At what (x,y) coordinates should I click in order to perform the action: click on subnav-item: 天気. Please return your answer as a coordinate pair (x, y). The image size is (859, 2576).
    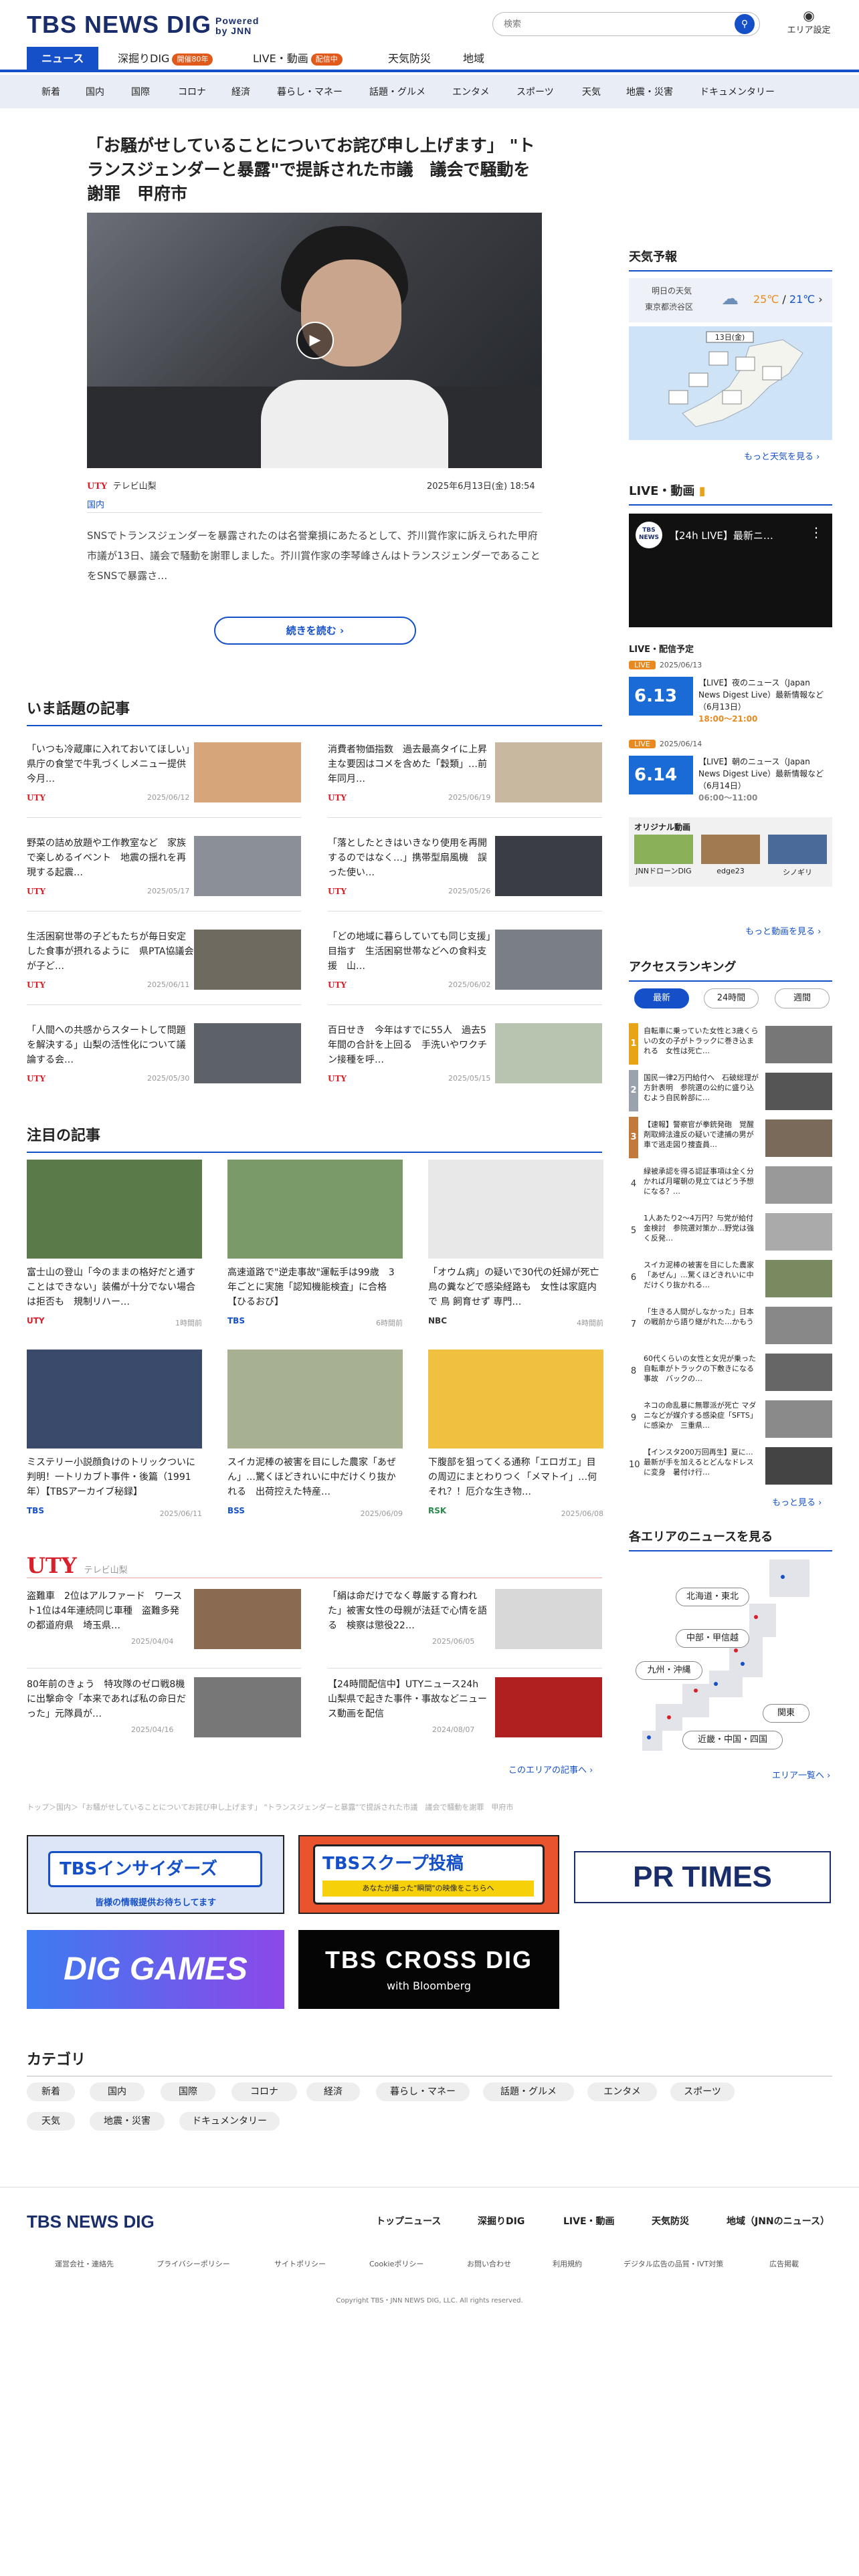
    Looking at the image, I should click on (591, 91).